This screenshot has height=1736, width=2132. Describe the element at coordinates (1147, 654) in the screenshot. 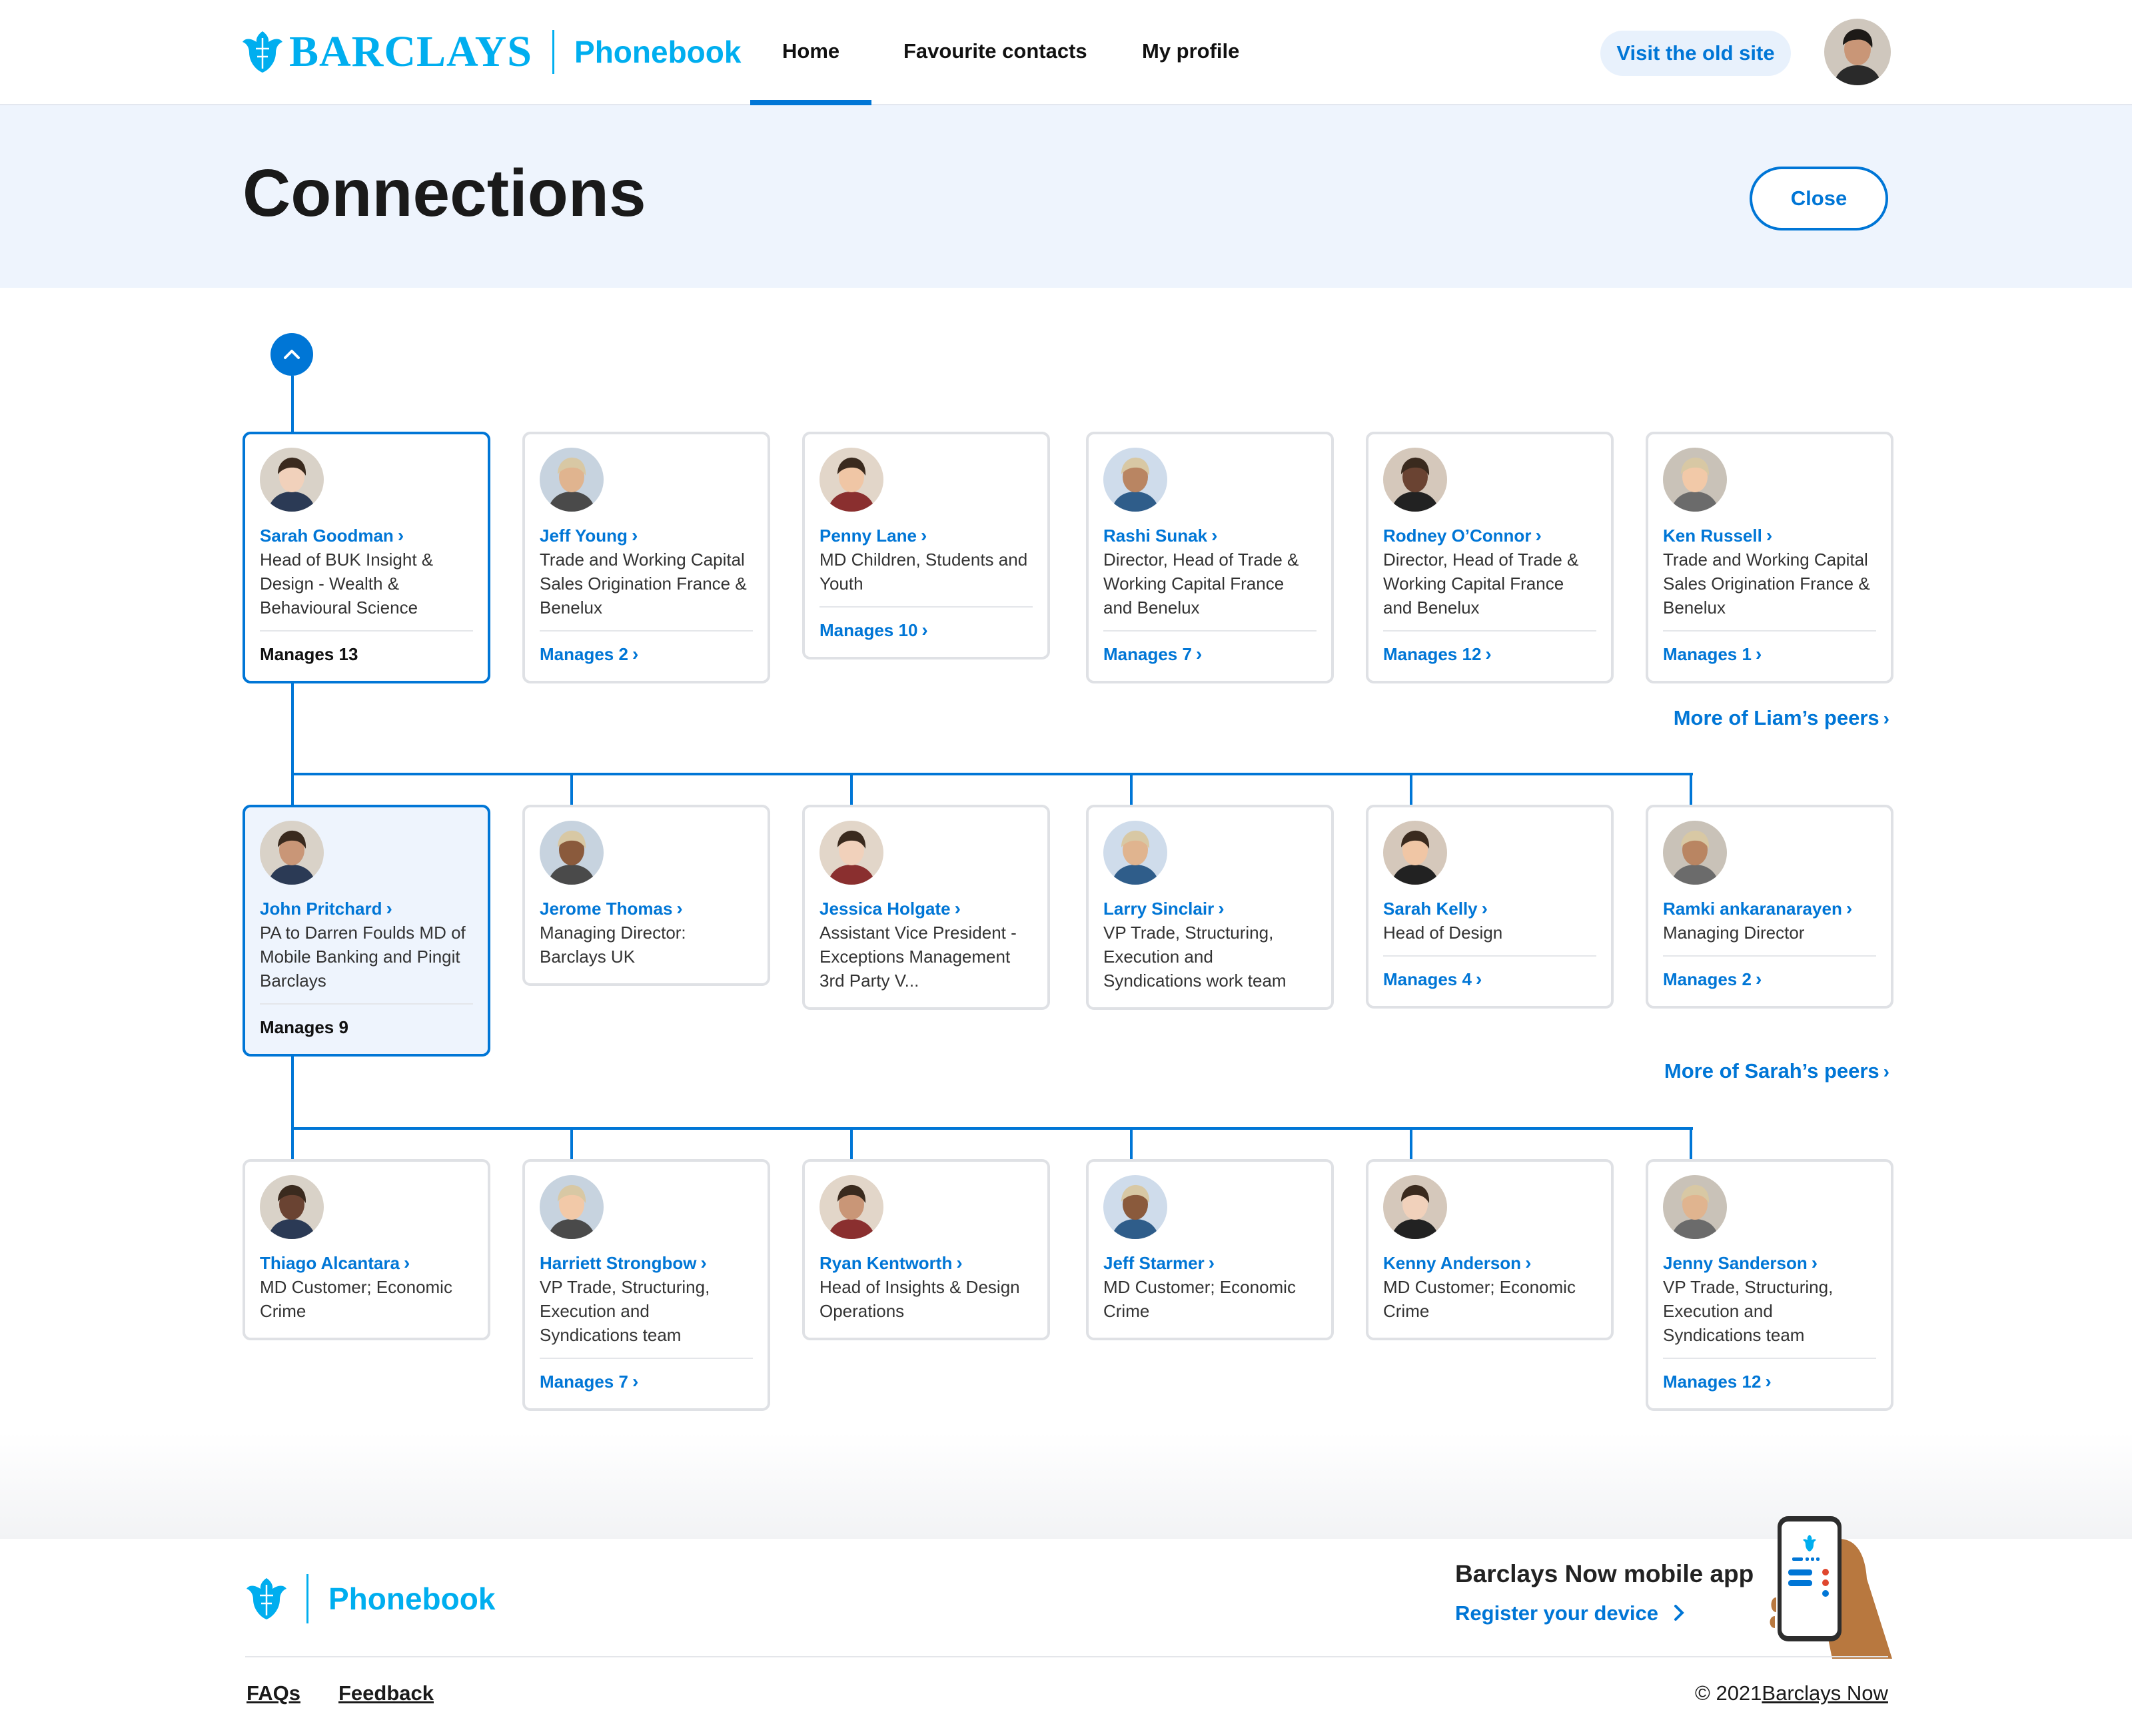

I see `manages-count: Manages 7` at that location.